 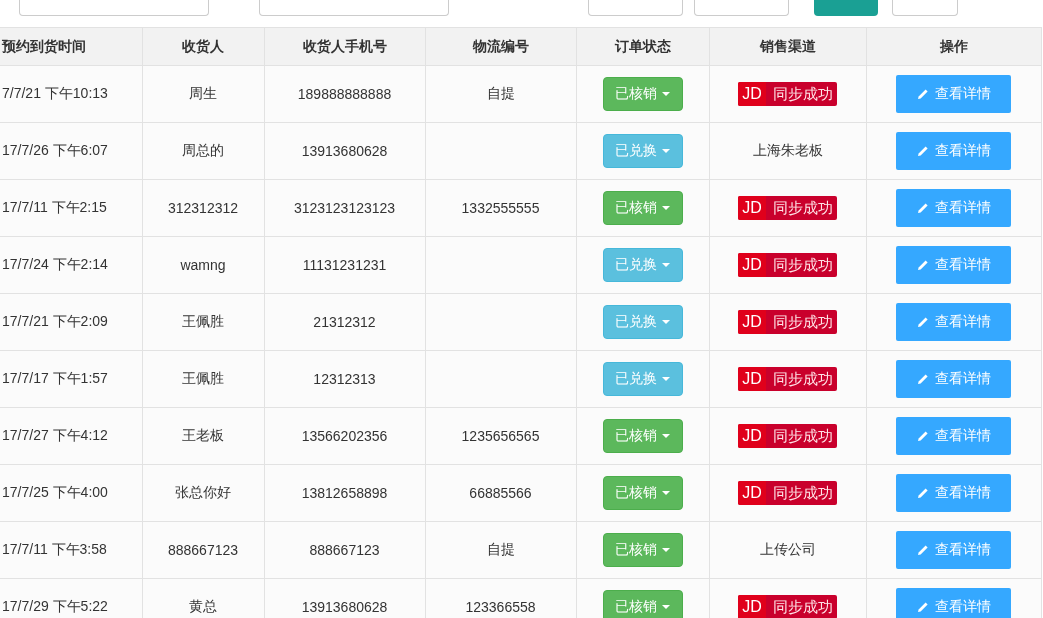 What do you see at coordinates (642, 46) in the screenshot?
I see `column-header: 订单状态` at bounding box center [642, 46].